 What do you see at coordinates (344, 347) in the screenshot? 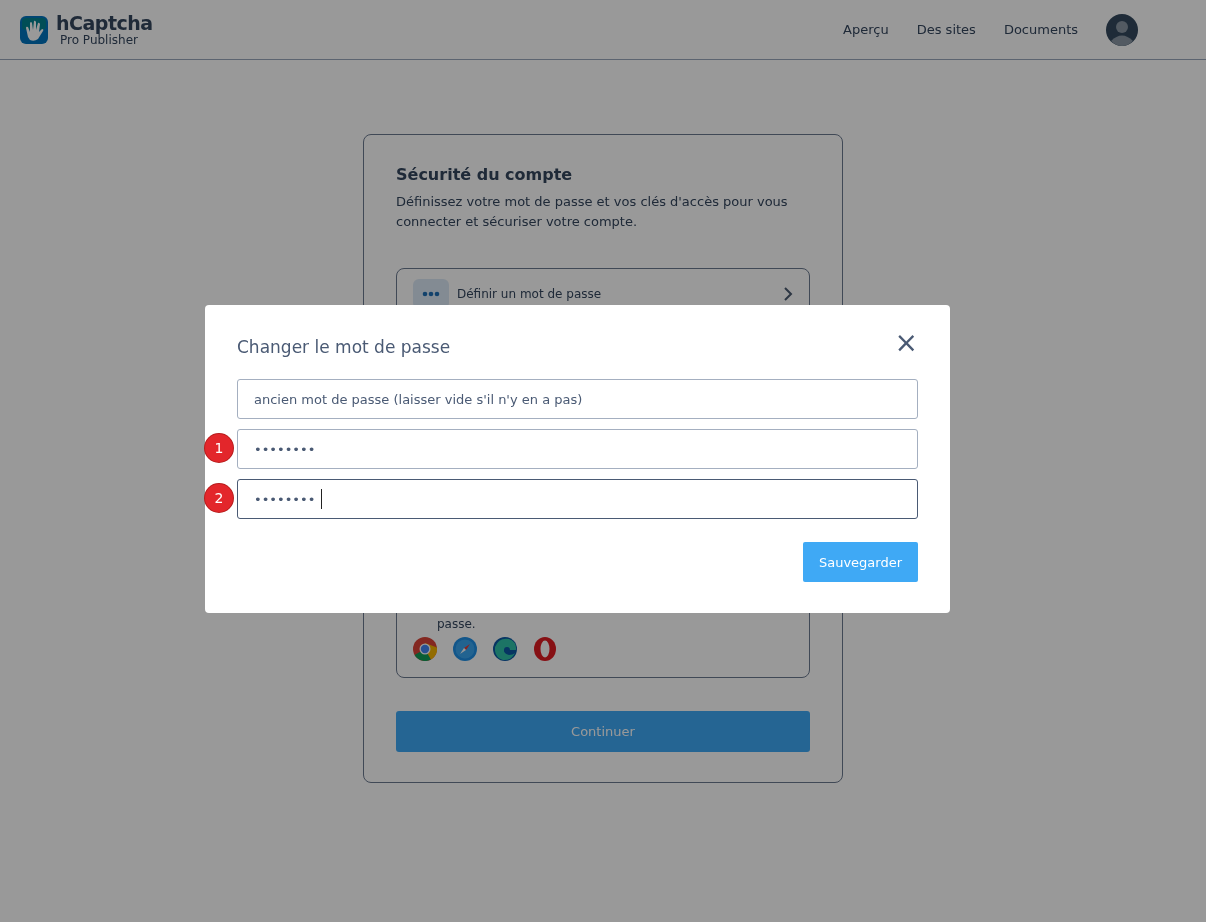
I see `dialog-title: Changer le mot de passe` at bounding box center [344, 347].